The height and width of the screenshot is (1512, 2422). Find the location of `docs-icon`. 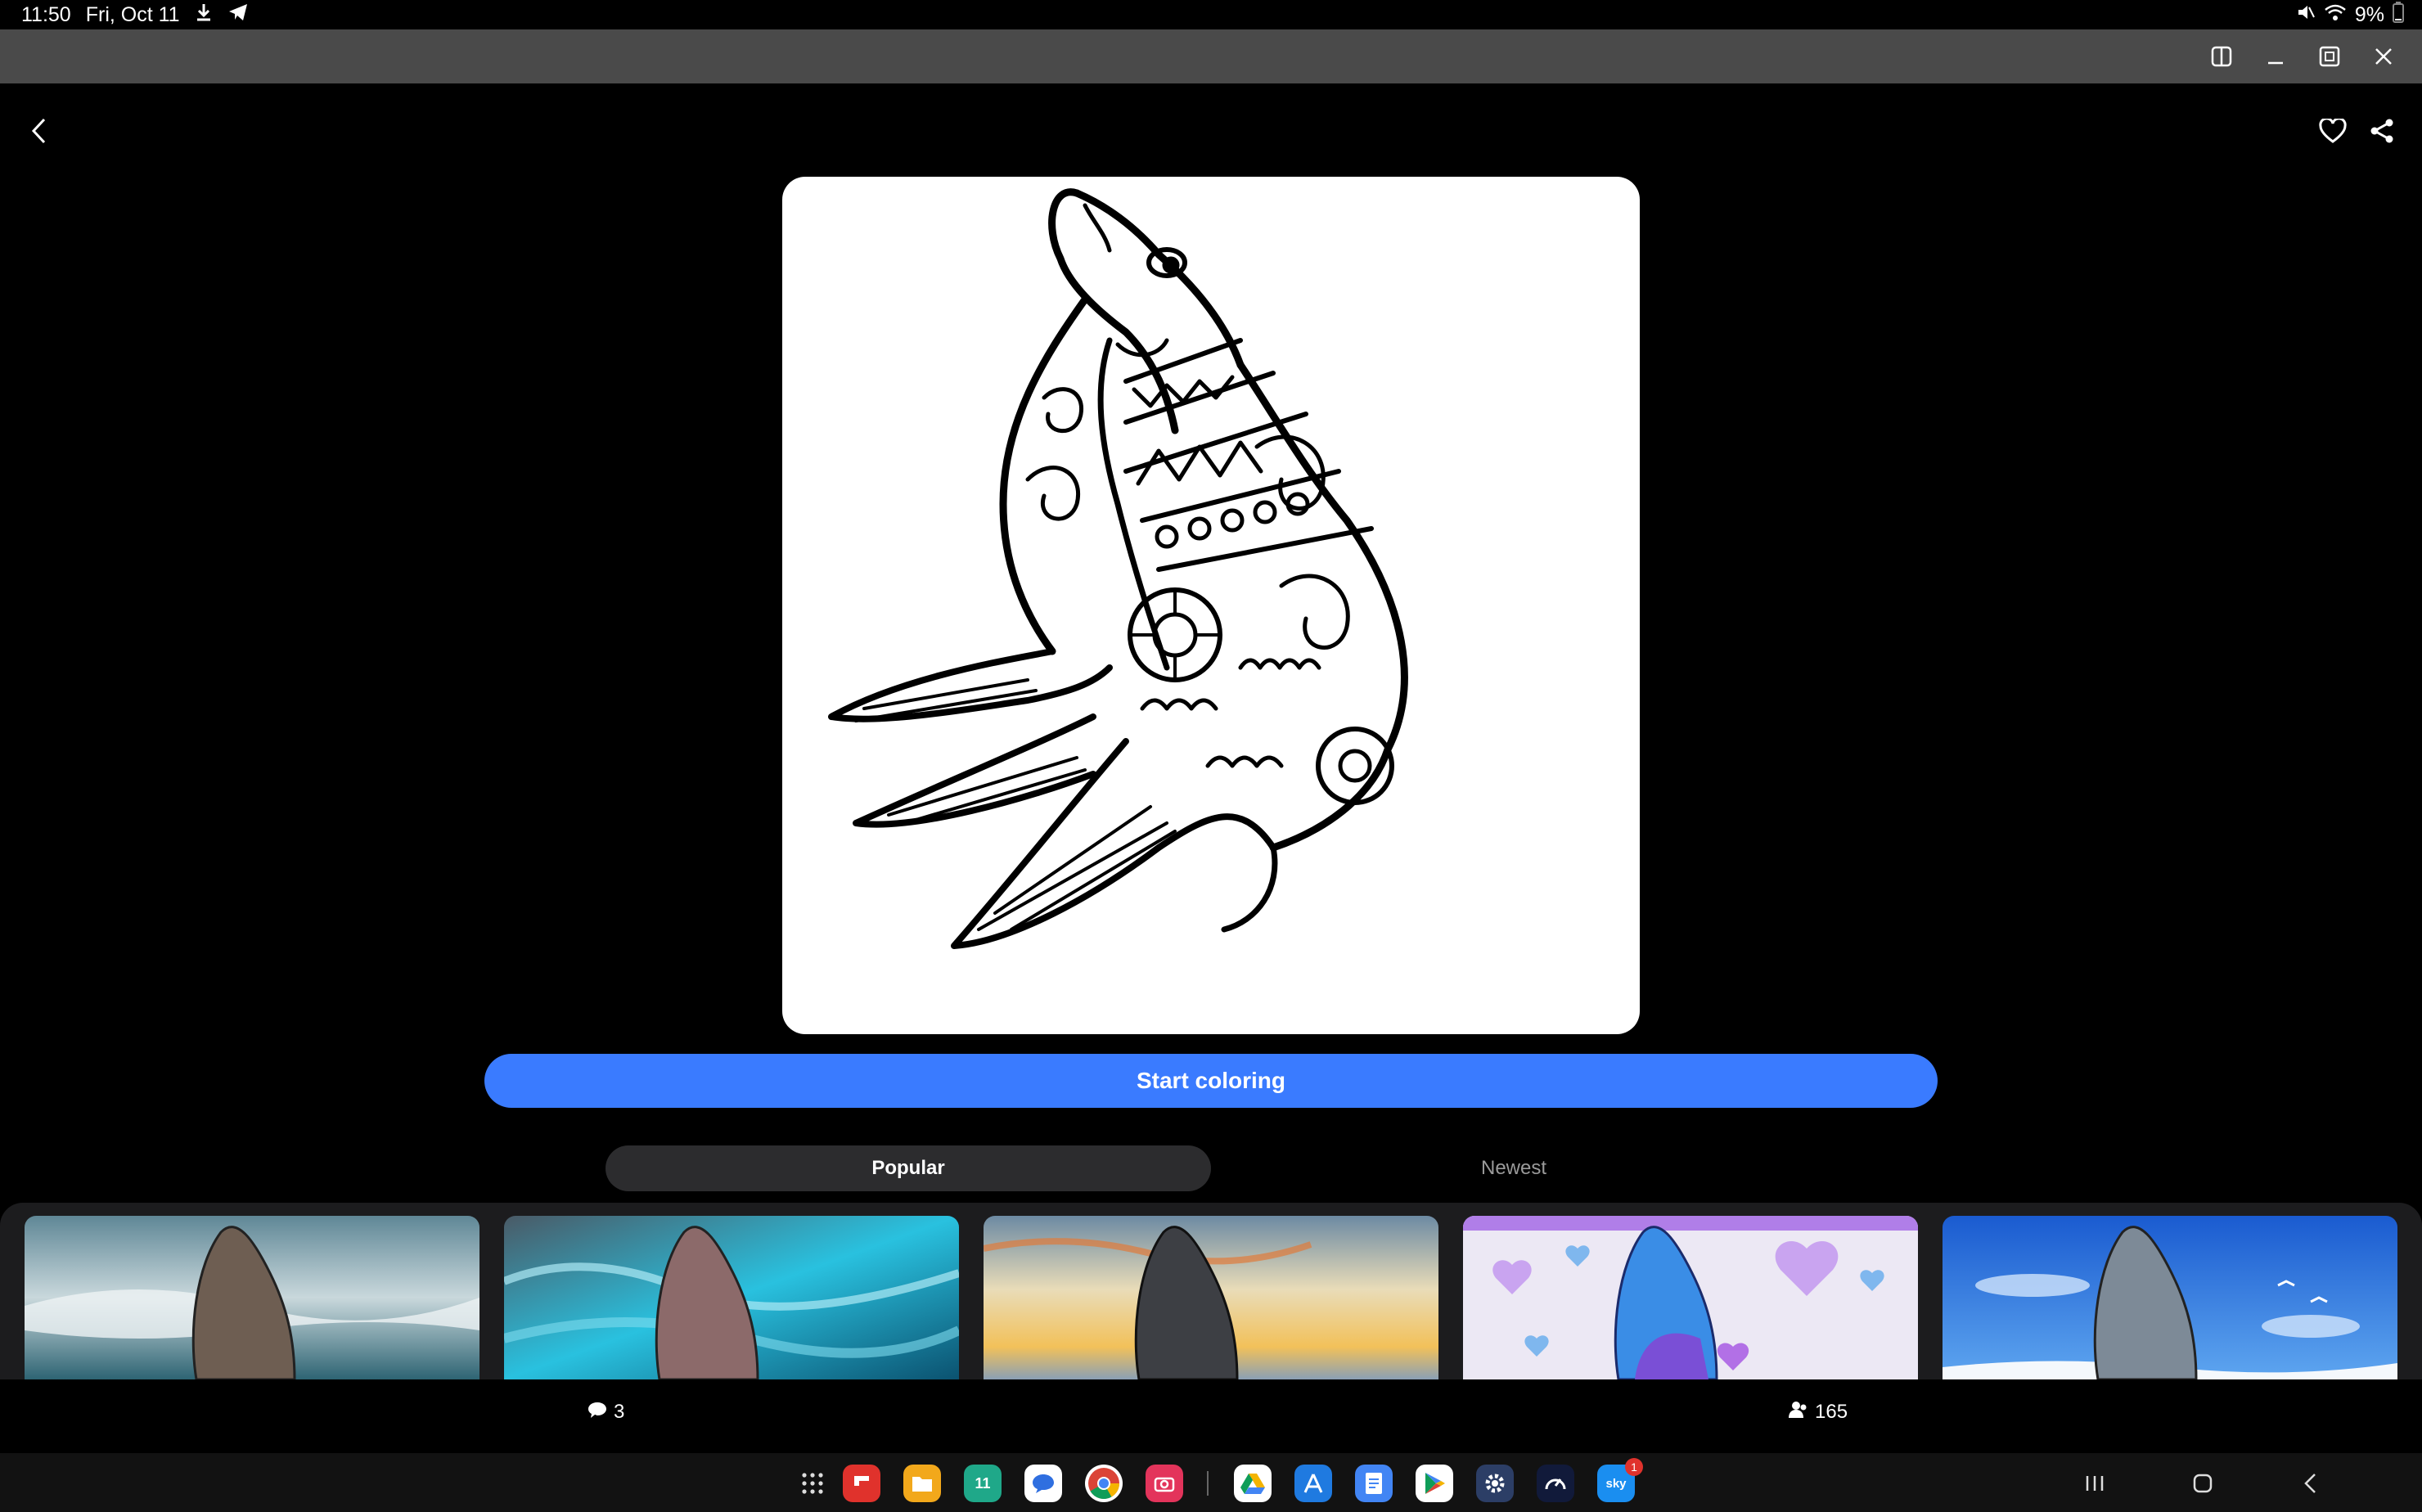

docs-icon is located at coordinates (1374, 1484).